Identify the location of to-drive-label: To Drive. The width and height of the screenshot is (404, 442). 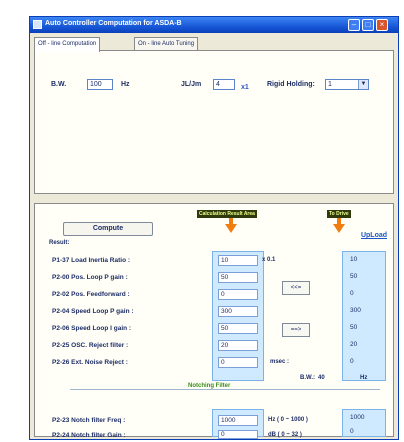
(339, 214).